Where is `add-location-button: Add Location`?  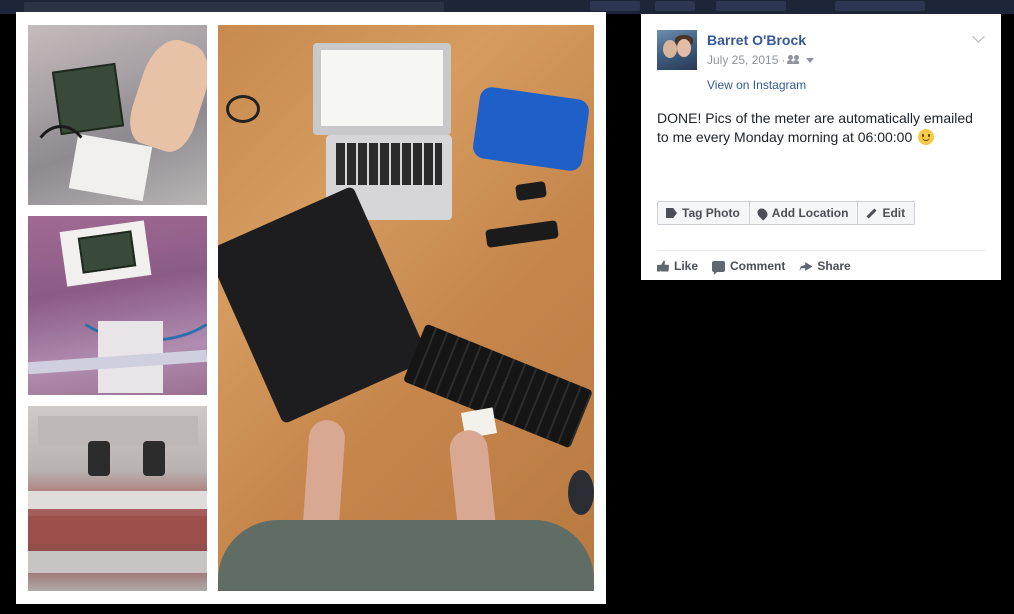
add-location-button: Add Location is located at coordinates (803, 213).